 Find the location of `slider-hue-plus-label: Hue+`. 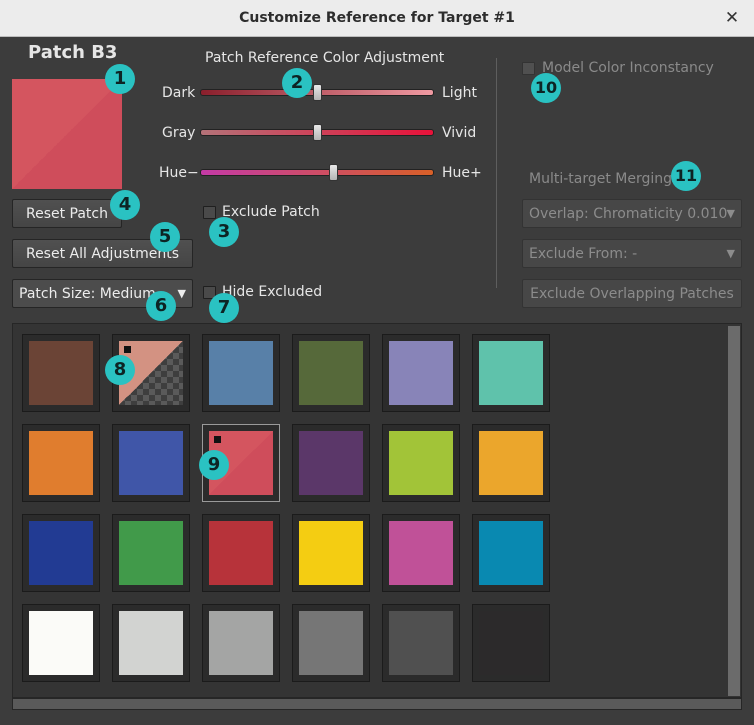

slider-hue-plus-label: Hue+ is located at coordinates (462, 173).